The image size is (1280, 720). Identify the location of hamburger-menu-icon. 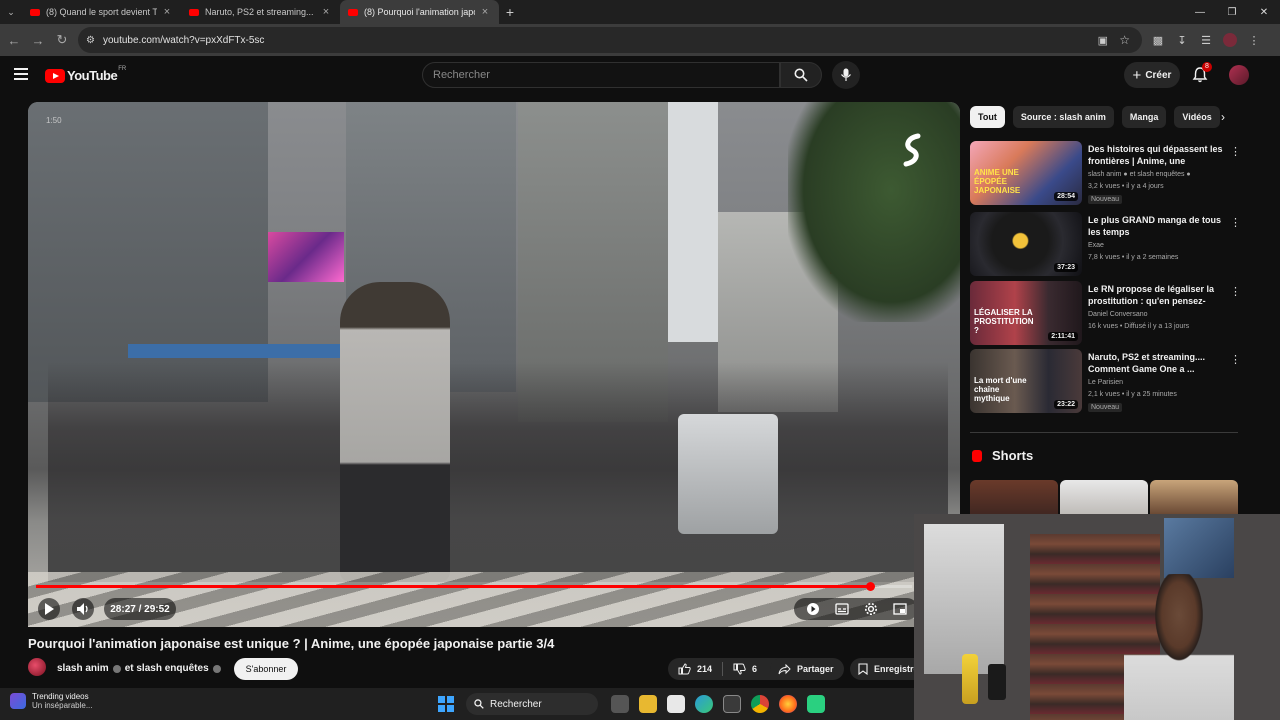
(21, 74).